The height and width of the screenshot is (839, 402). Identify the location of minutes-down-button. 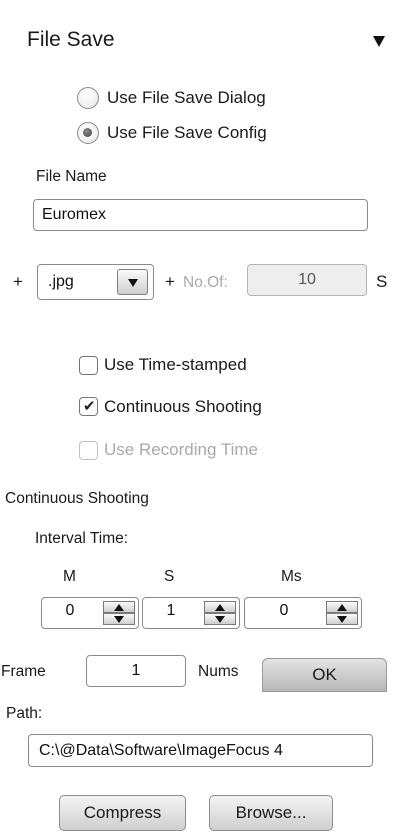
(119, 619).